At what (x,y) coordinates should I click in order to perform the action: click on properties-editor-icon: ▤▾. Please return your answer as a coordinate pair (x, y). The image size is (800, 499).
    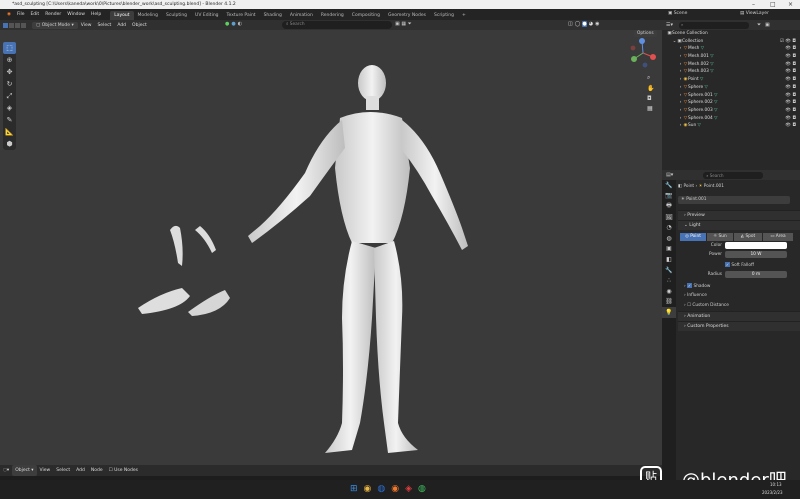
    Looking at the image, I should click on (669, 175).